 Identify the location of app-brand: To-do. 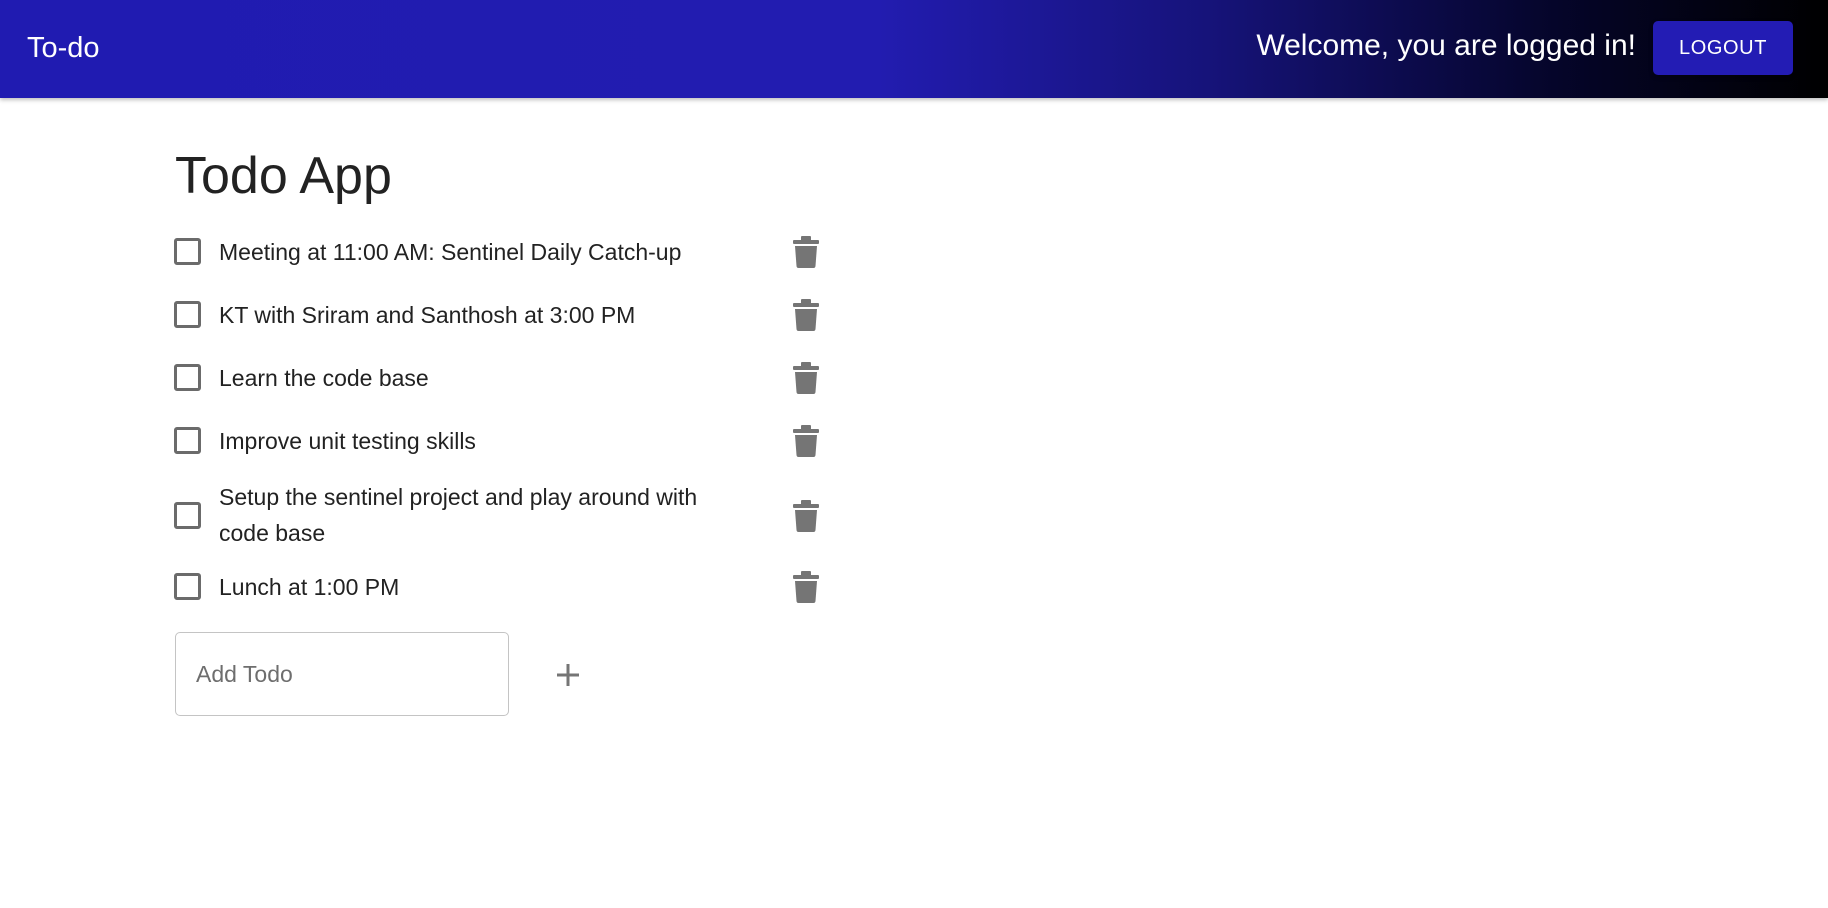
(63, 48).